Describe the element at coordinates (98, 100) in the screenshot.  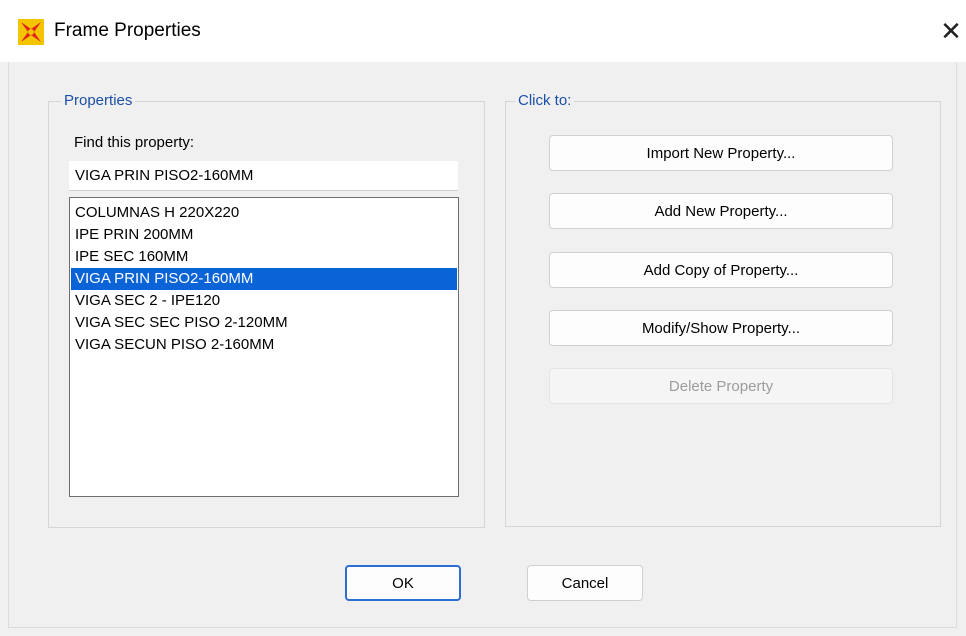
I see `properties-legend: Properties` at that location.